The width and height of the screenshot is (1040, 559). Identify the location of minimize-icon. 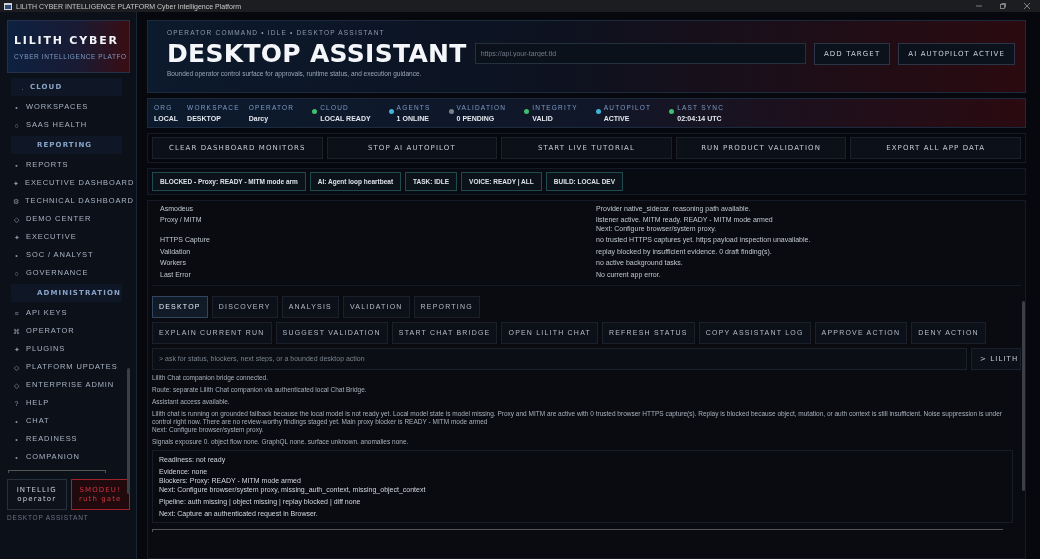
(979, 6).